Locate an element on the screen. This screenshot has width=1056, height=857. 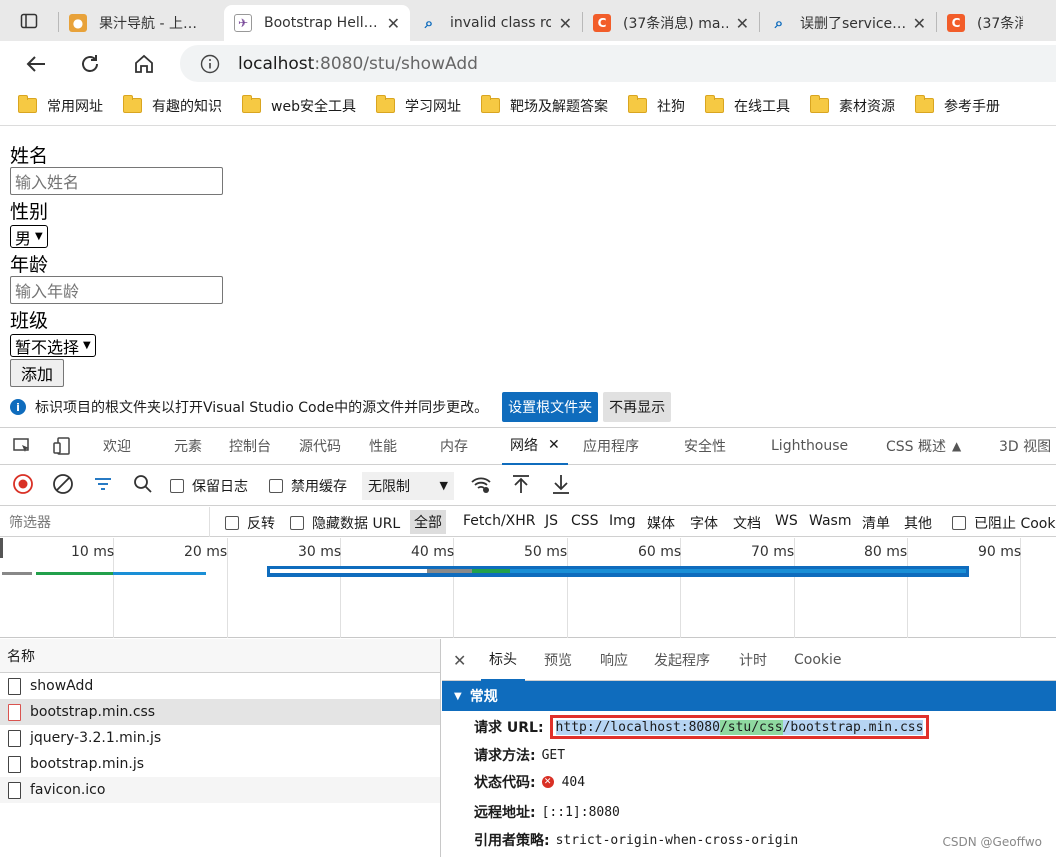
bookmark-folder: 靶场及解题答案 is located at coordinates (544, 105).